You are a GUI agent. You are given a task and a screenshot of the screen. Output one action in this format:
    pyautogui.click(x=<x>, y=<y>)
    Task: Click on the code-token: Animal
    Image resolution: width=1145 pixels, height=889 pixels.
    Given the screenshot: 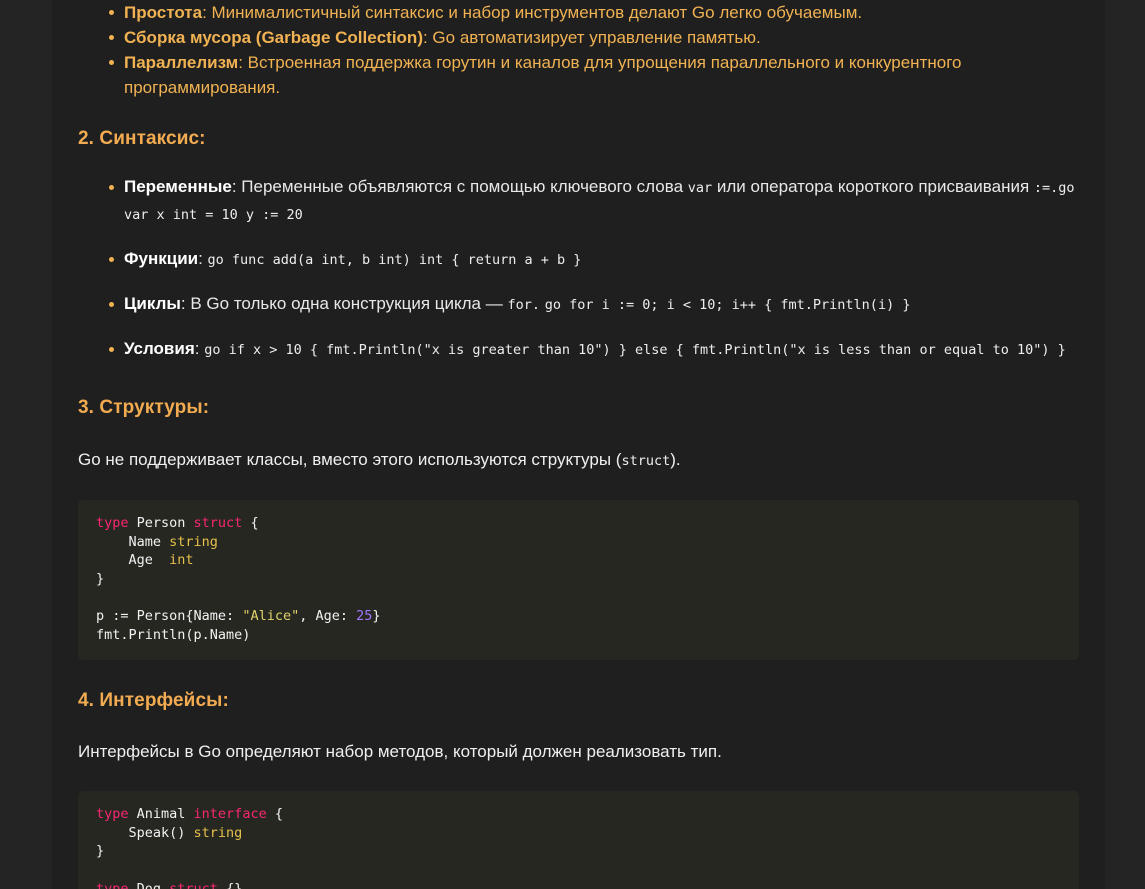 What is the action you would take?
    pyautogui.click(x=165, y=814)
    